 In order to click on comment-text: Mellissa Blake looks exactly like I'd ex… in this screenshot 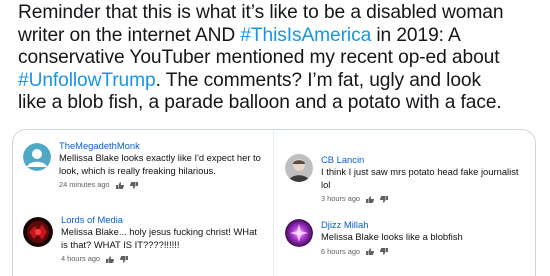, I will do `click(160, 164)`.